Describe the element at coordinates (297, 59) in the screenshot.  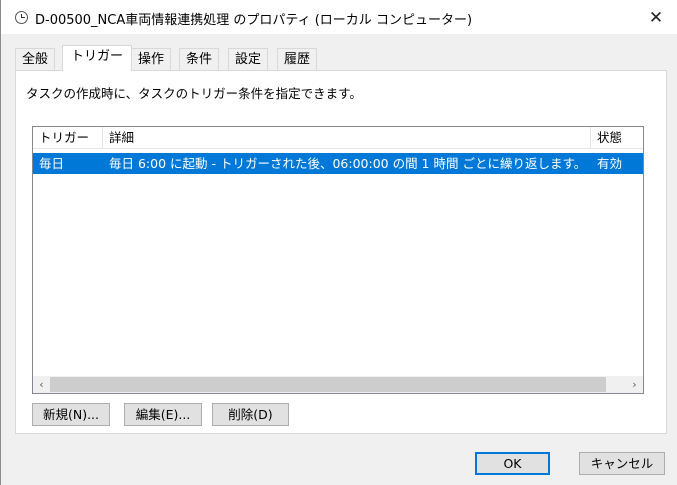
I see `tab-history: 履歴` at that location.